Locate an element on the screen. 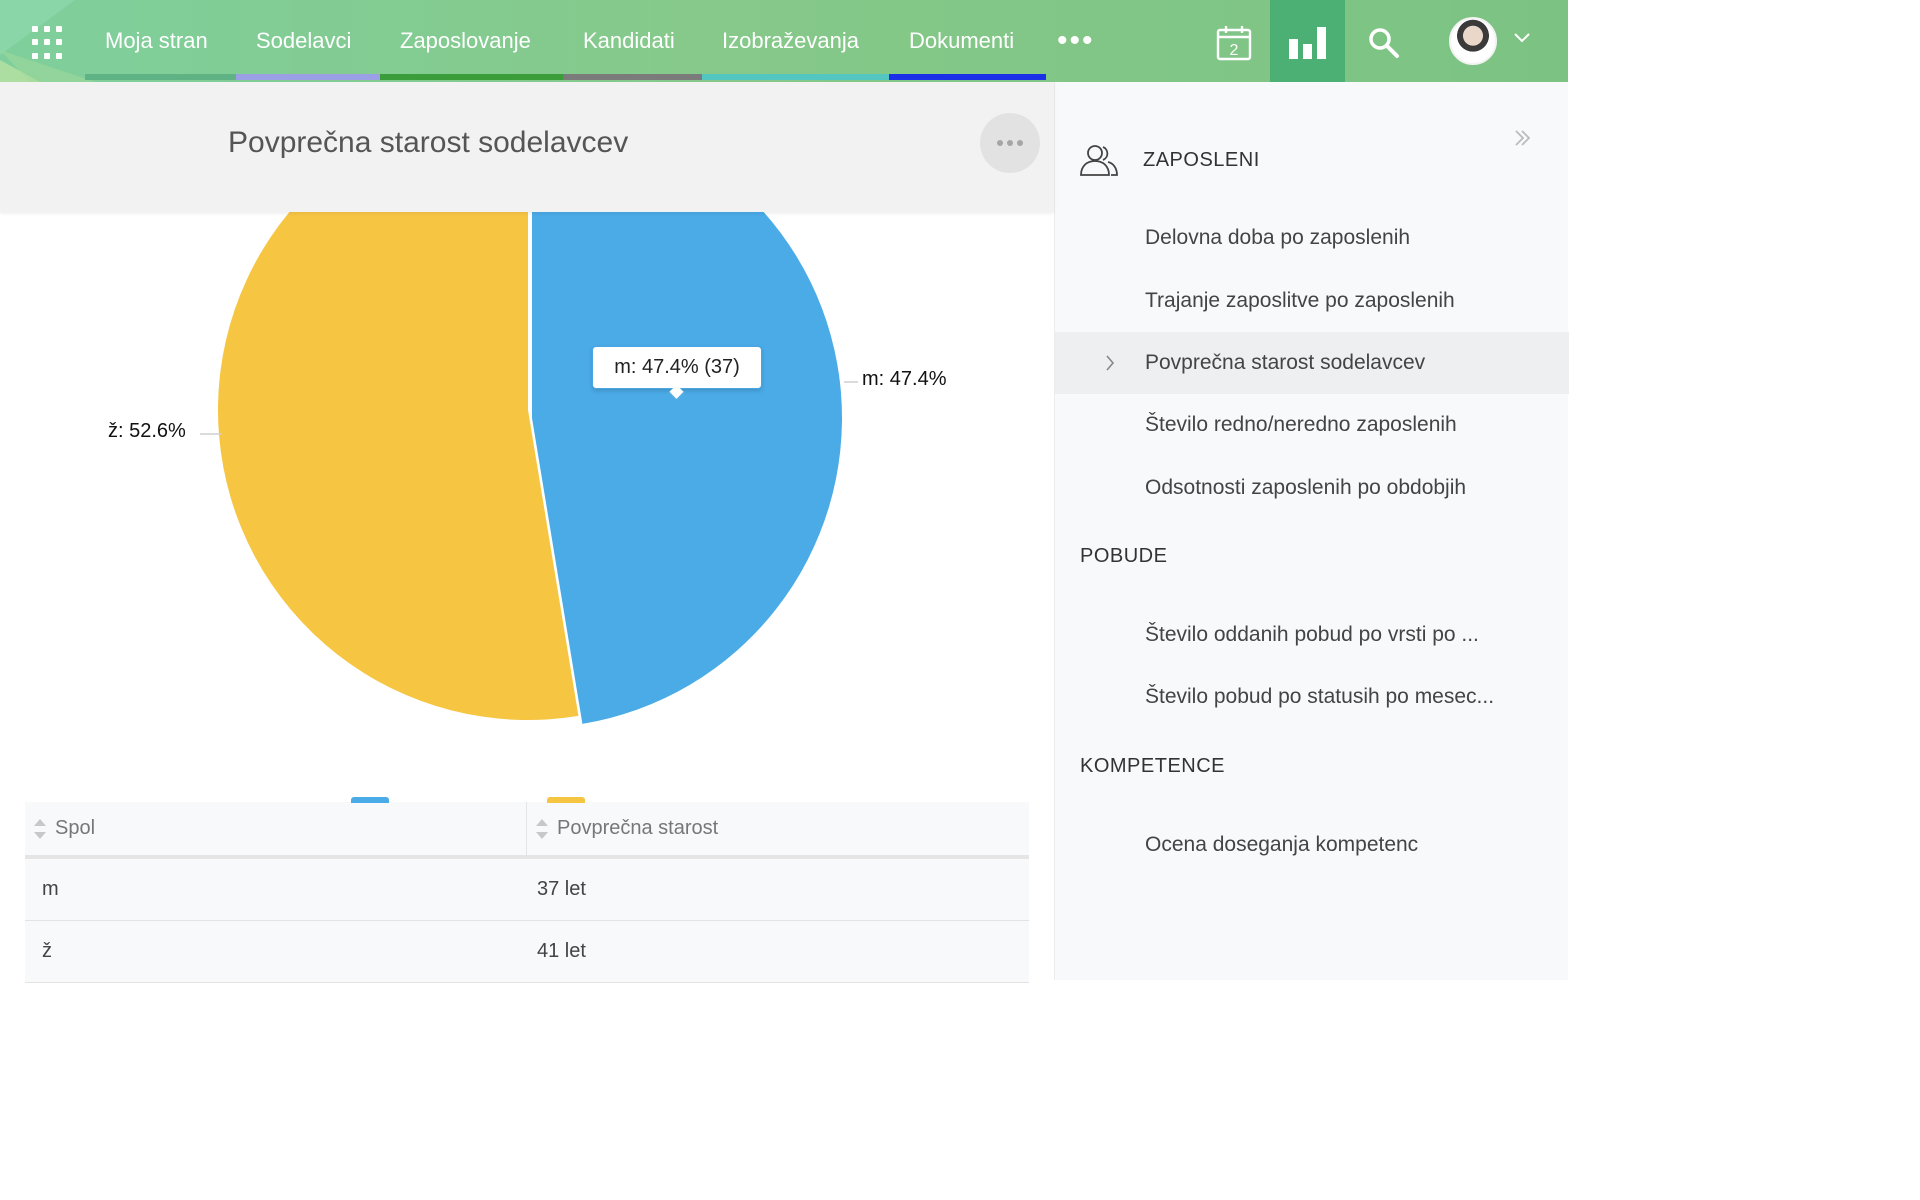 This screenshot has height=1200, width=1920. nav-item-dokumenti: Dokumenti is located at coordinates (967, 41).